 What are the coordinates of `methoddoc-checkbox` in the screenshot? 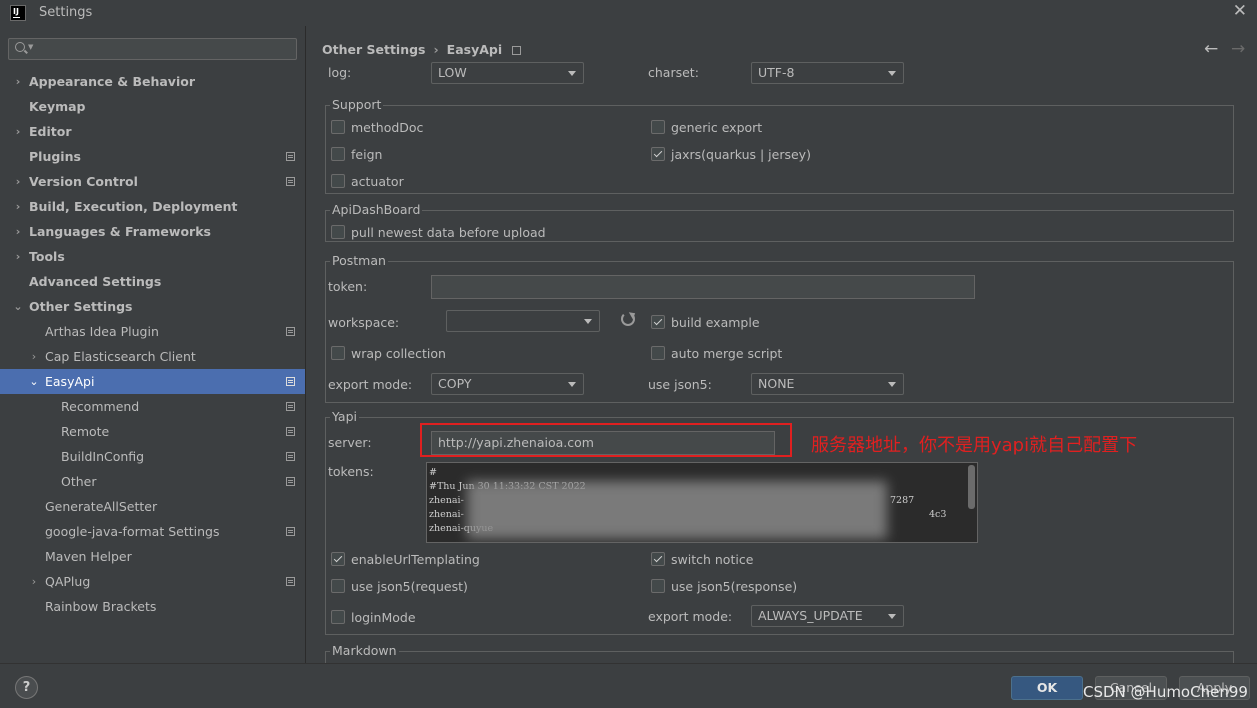 It's located at (338, 127).